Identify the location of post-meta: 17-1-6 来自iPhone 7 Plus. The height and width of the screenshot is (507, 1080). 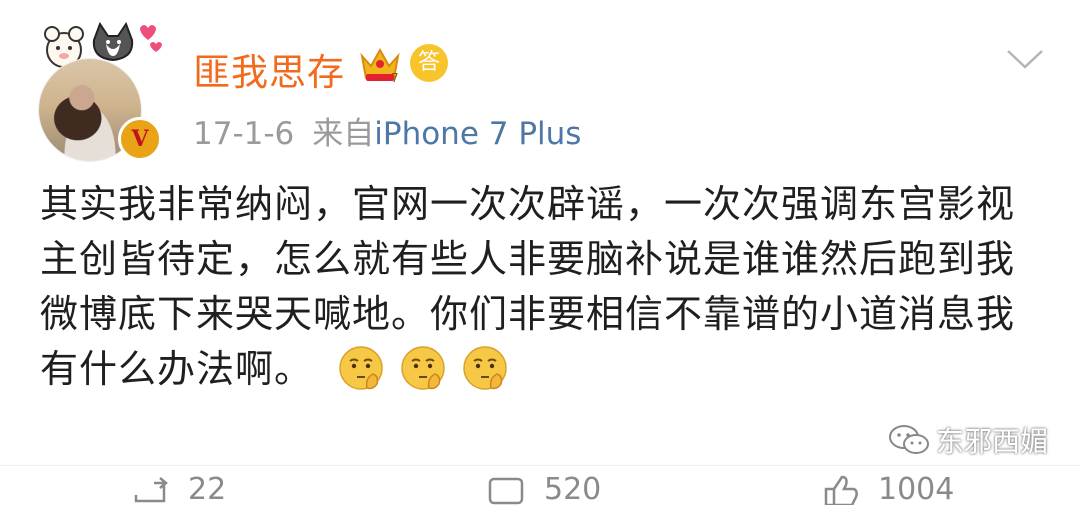
(387, 130).